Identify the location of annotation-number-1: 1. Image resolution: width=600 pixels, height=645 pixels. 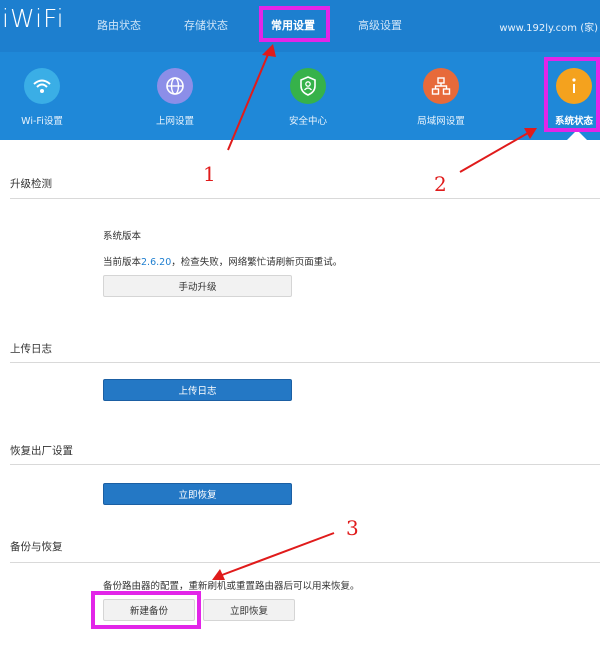
(209, 174).